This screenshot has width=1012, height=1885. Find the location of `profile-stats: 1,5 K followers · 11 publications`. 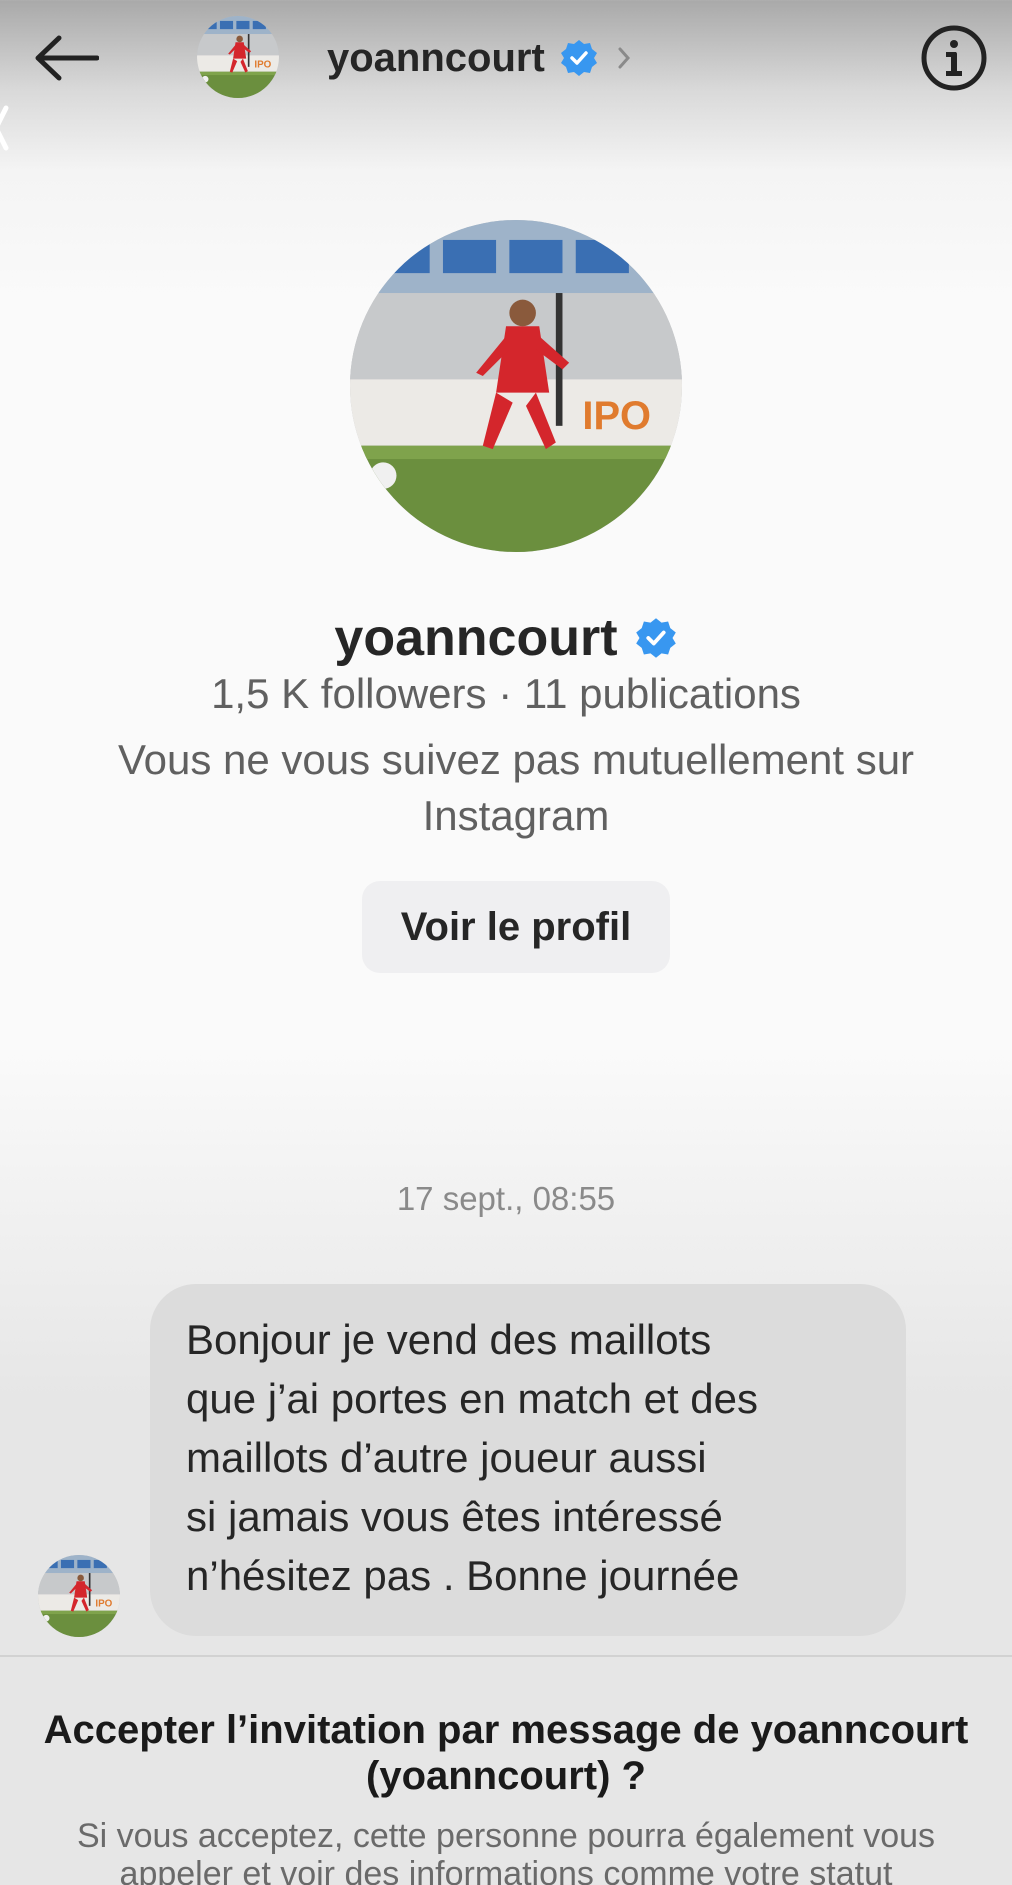

profile-stats: 1,5 K followers · 11 publications is located at coordinates (506, 693).